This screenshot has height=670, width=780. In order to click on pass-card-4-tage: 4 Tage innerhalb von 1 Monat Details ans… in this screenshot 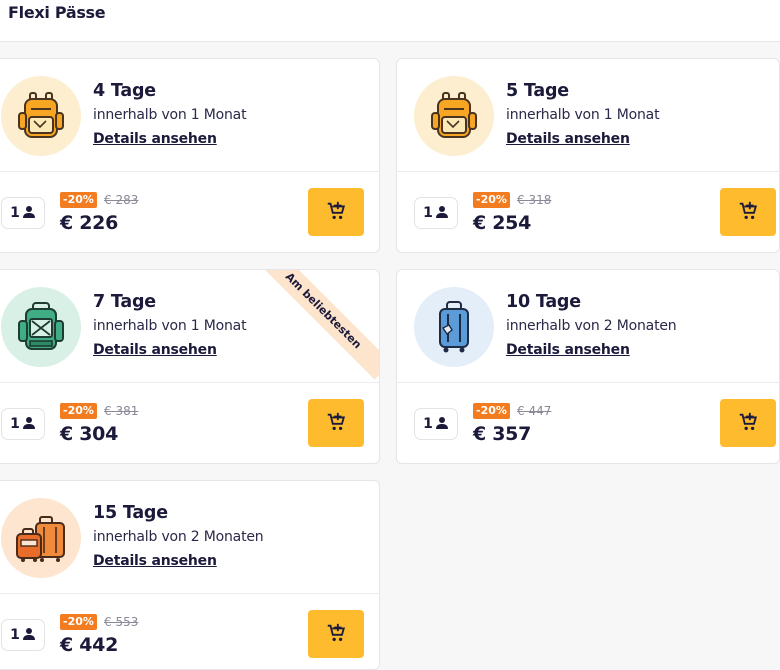, I will do `click(190, 155)`.